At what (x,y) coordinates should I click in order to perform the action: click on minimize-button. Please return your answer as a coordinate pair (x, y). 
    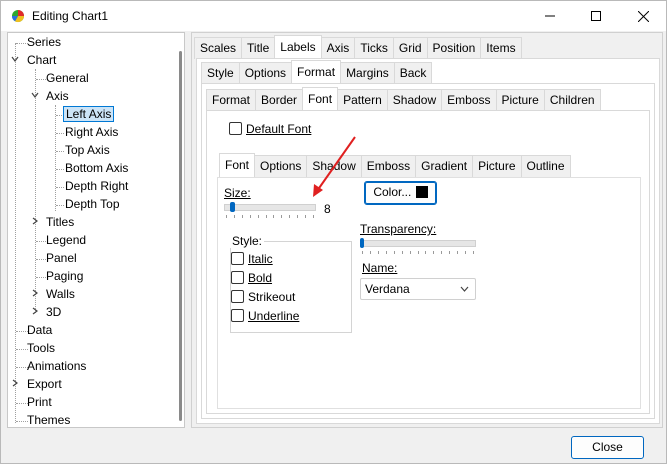
    Looking at the image, I should click on (550, 16).